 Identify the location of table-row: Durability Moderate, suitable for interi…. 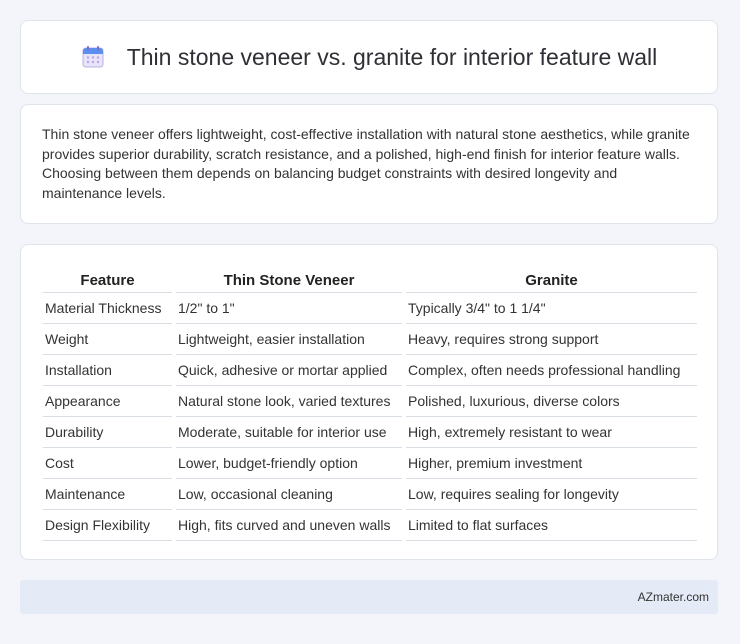
(370, 432).